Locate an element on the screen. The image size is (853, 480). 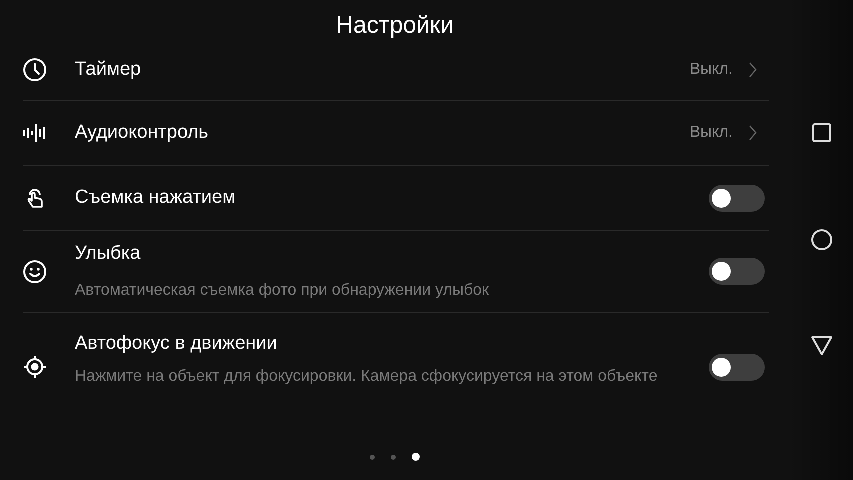
setting-label: Аудиоконтроль is located at coordinates (142, 133).